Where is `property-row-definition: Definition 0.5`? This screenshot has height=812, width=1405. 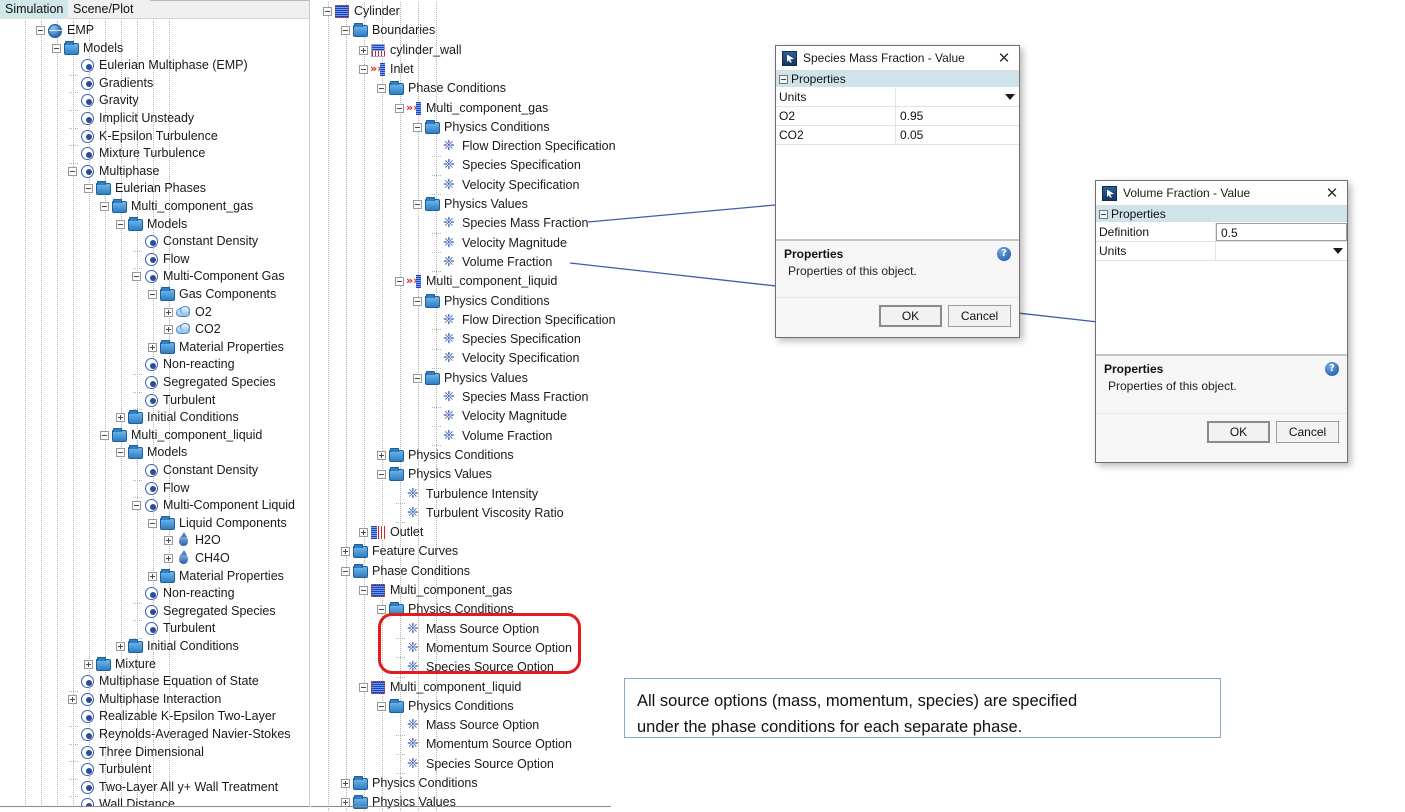 property-row-definition: Definition 0.5 is located at coordinates (1221, 232).